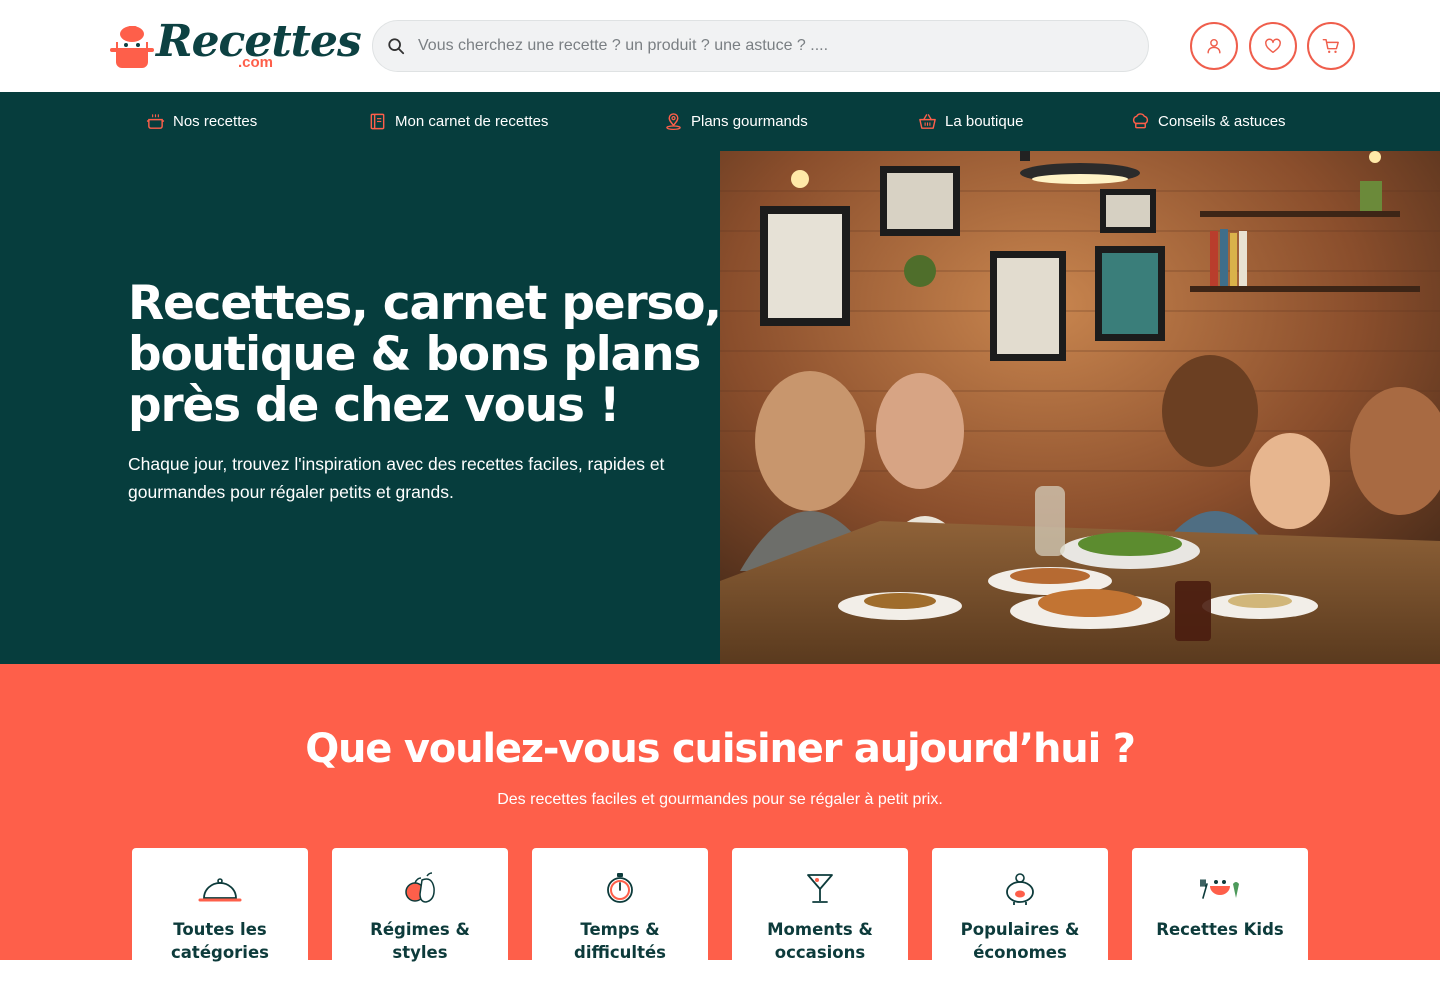  I want to click on user-icon, so click(1214, 46).